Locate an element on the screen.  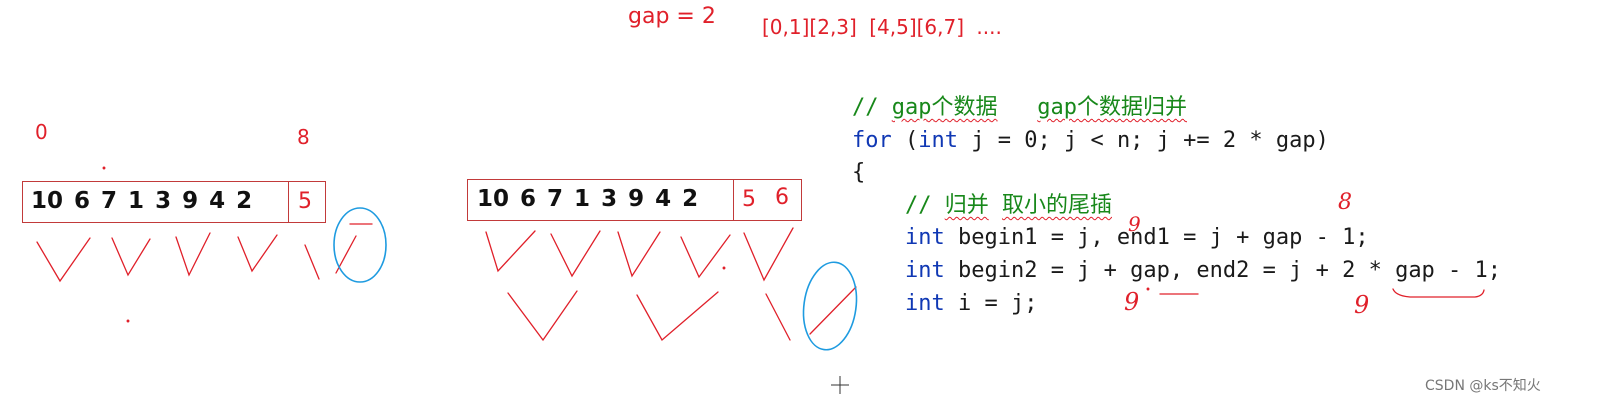
code-line: // 归并 取小的尾插 is located at coordinates (982, 205).